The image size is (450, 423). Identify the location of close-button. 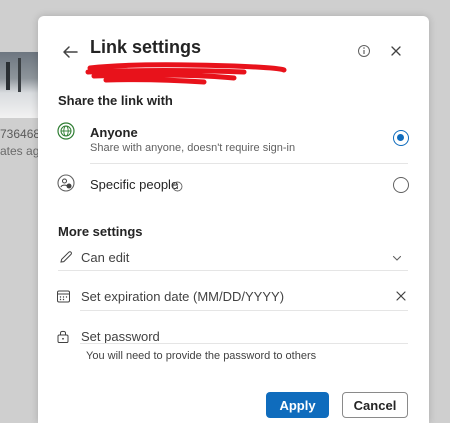
(396, 51).